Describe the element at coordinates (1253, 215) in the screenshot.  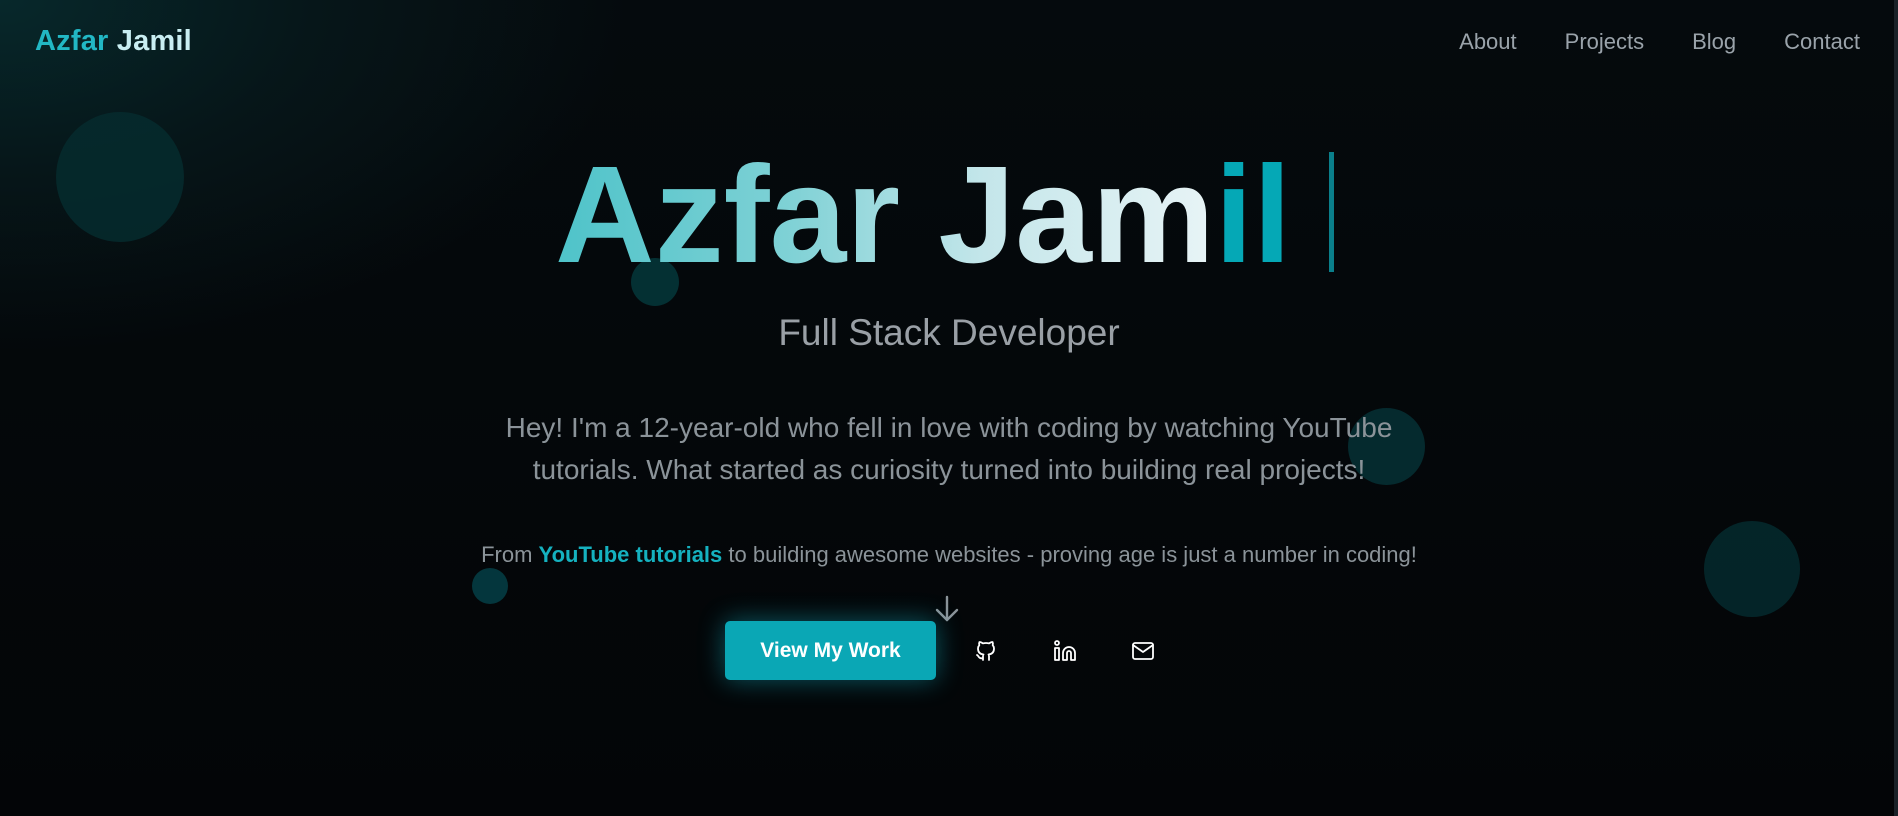
I see `hero-title-typed-text: il` at that location.